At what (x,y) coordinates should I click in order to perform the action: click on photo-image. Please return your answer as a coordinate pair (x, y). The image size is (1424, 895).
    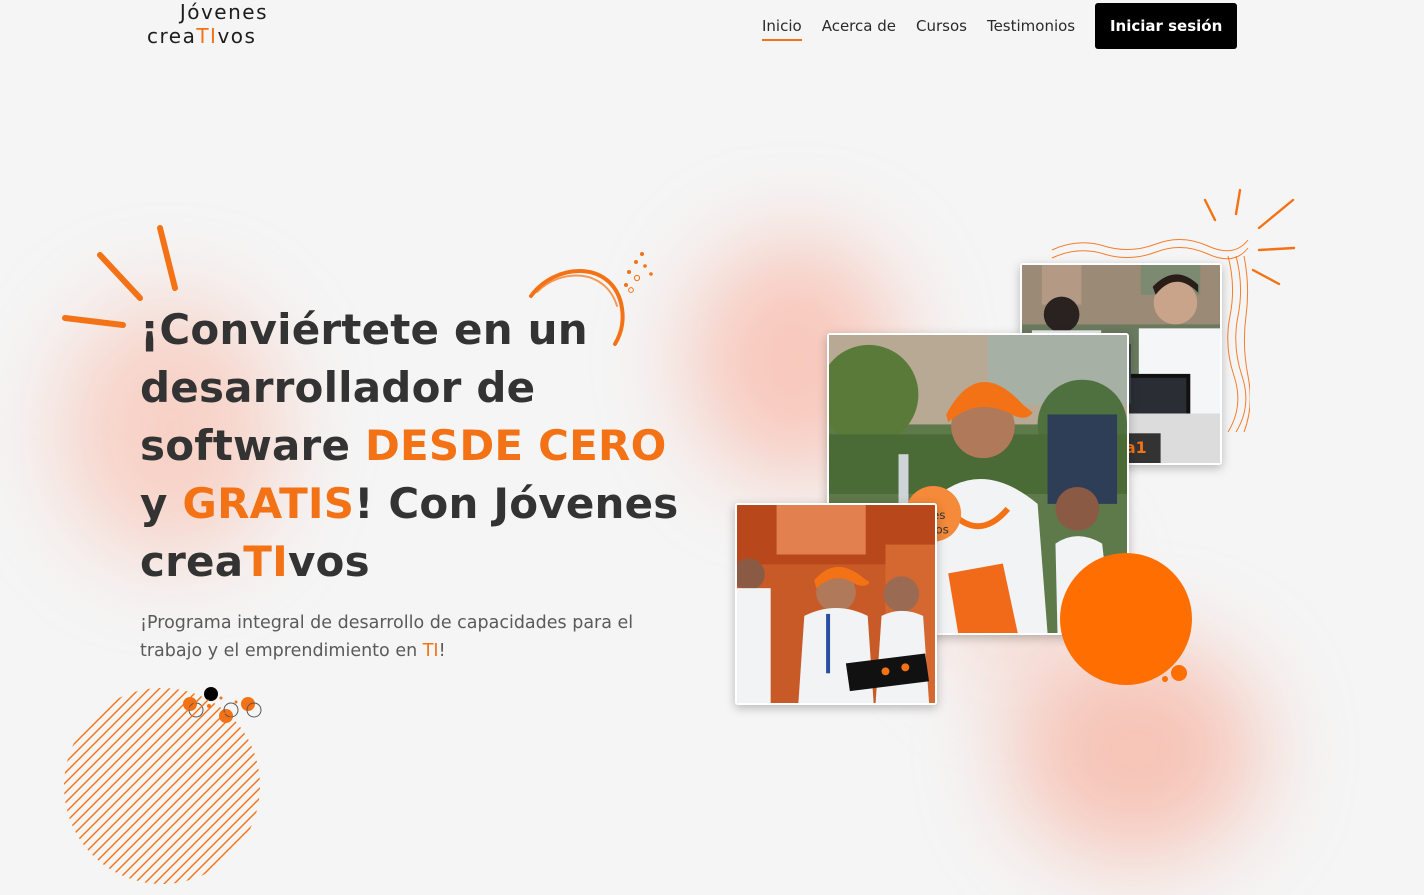
    Looking at the image, I should click on (836, 604).